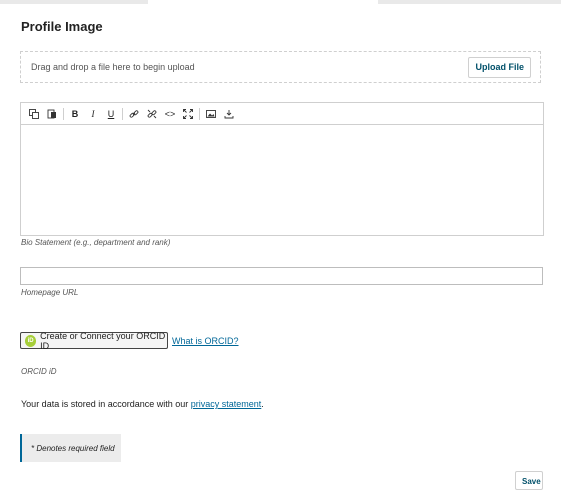 Image resolution: width=561 pixels, height=500 pixels. I want to click on homepage-caption: Homepage URL, so click(50, 292).